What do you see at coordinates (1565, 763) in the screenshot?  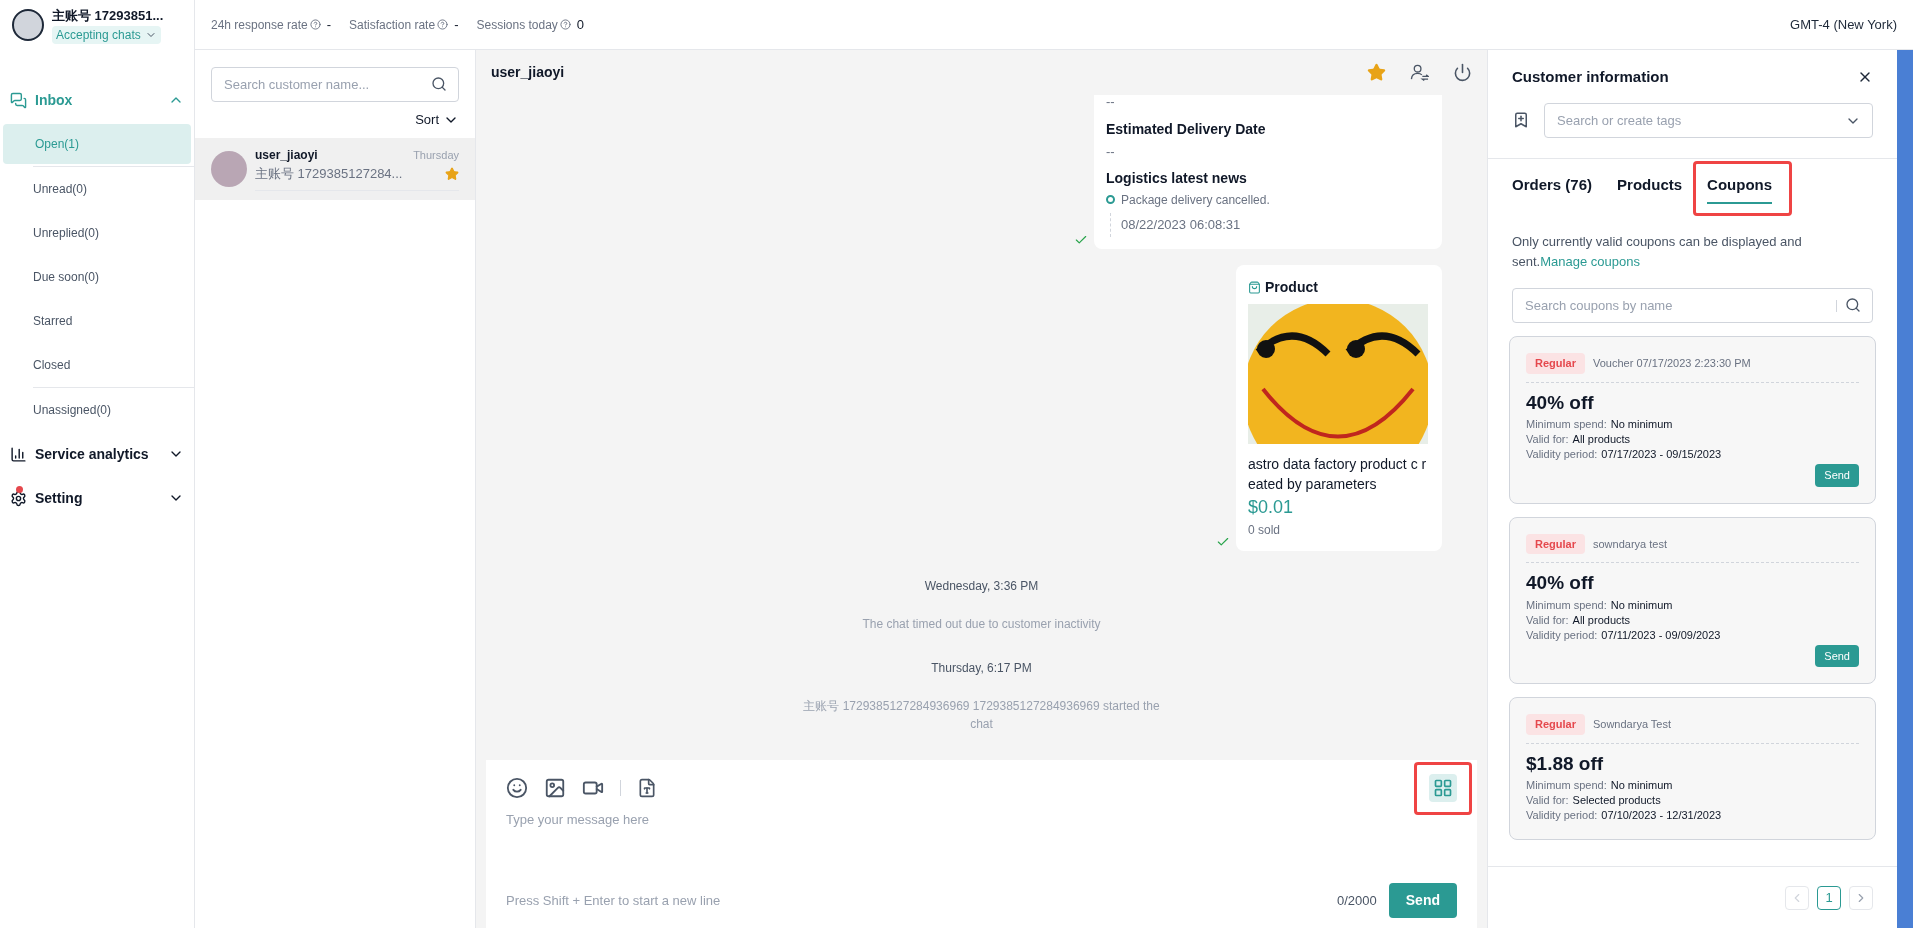 I see `coupon-discount: $1.88 off` at bounding box center [1565, 763].